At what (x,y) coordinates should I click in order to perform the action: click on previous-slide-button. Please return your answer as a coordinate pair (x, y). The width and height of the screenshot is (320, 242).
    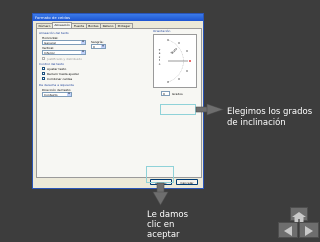
    Looking at the image, I should click on (288, 230).